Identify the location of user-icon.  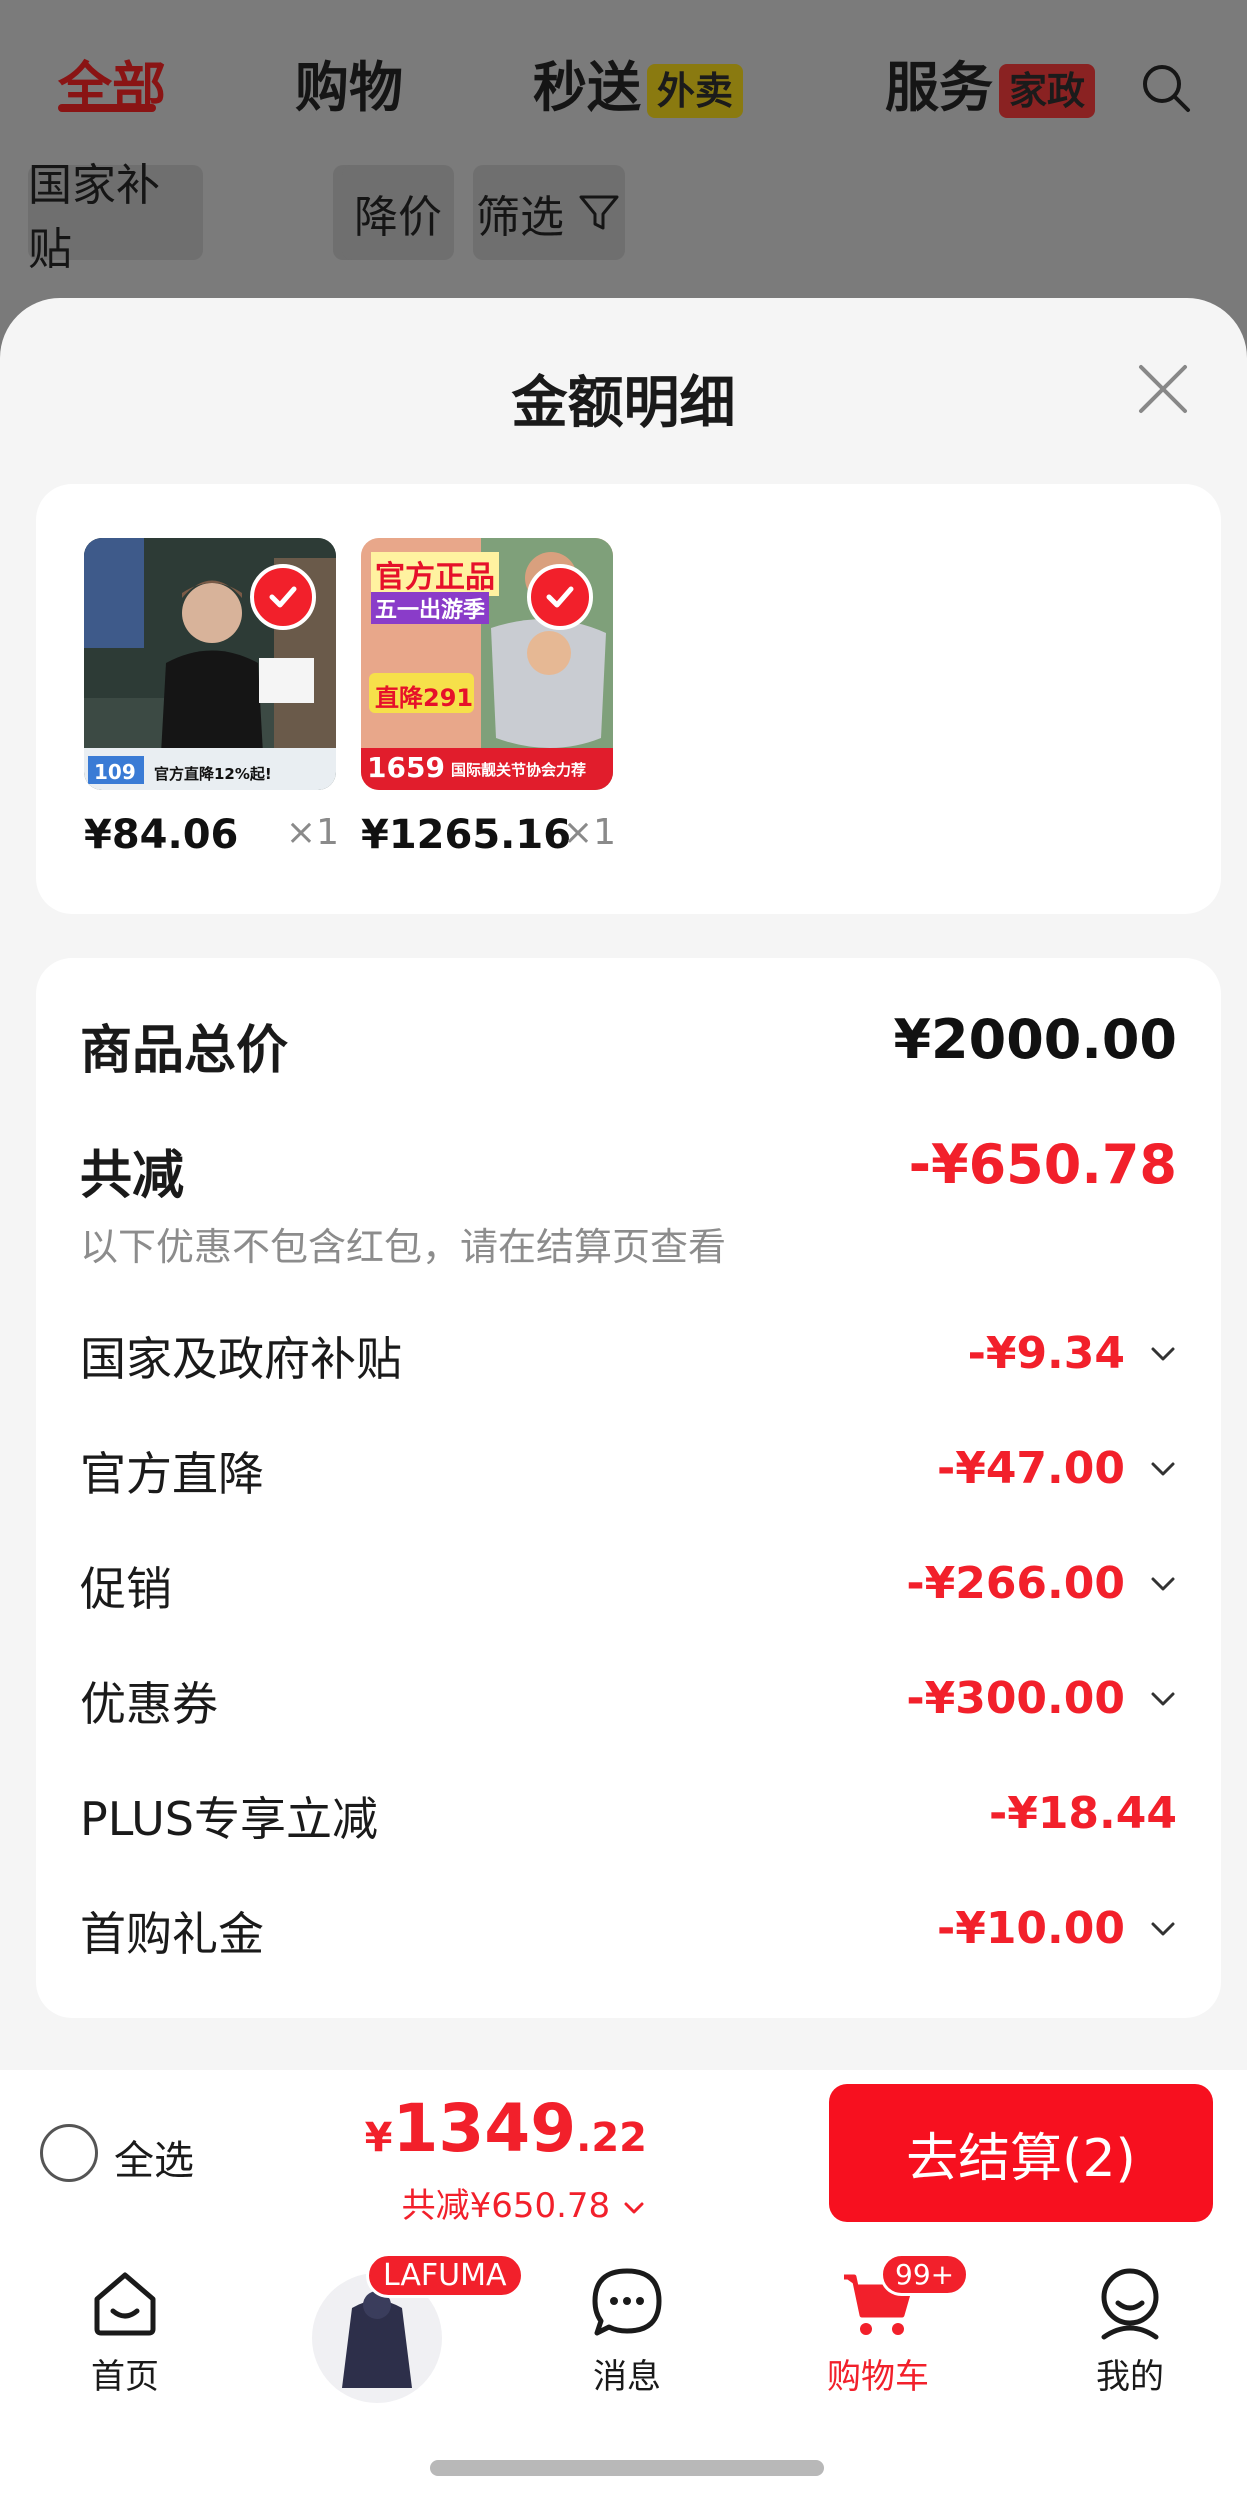
(1130, 2304).